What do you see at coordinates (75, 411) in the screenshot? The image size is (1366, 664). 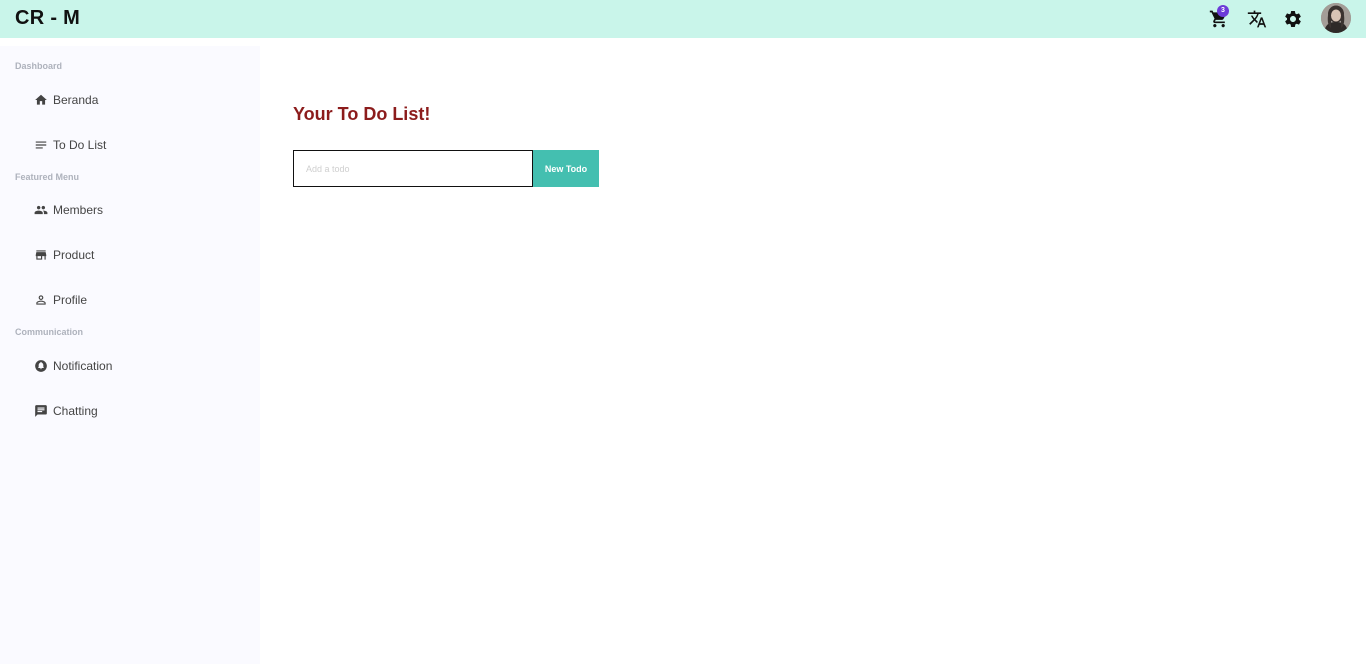 I see `sidebar-item-label: Chatting` at bounding box center [75, 411].